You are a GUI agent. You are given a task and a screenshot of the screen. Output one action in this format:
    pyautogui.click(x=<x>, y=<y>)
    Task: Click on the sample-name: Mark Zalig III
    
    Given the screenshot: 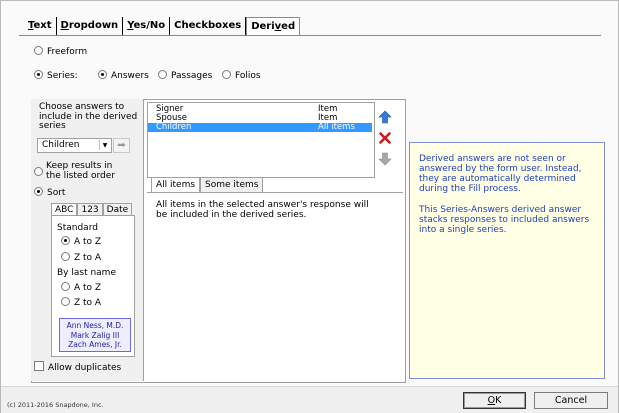 What is the action you would take?
    pyautogui.click(x=95, y=335)
    